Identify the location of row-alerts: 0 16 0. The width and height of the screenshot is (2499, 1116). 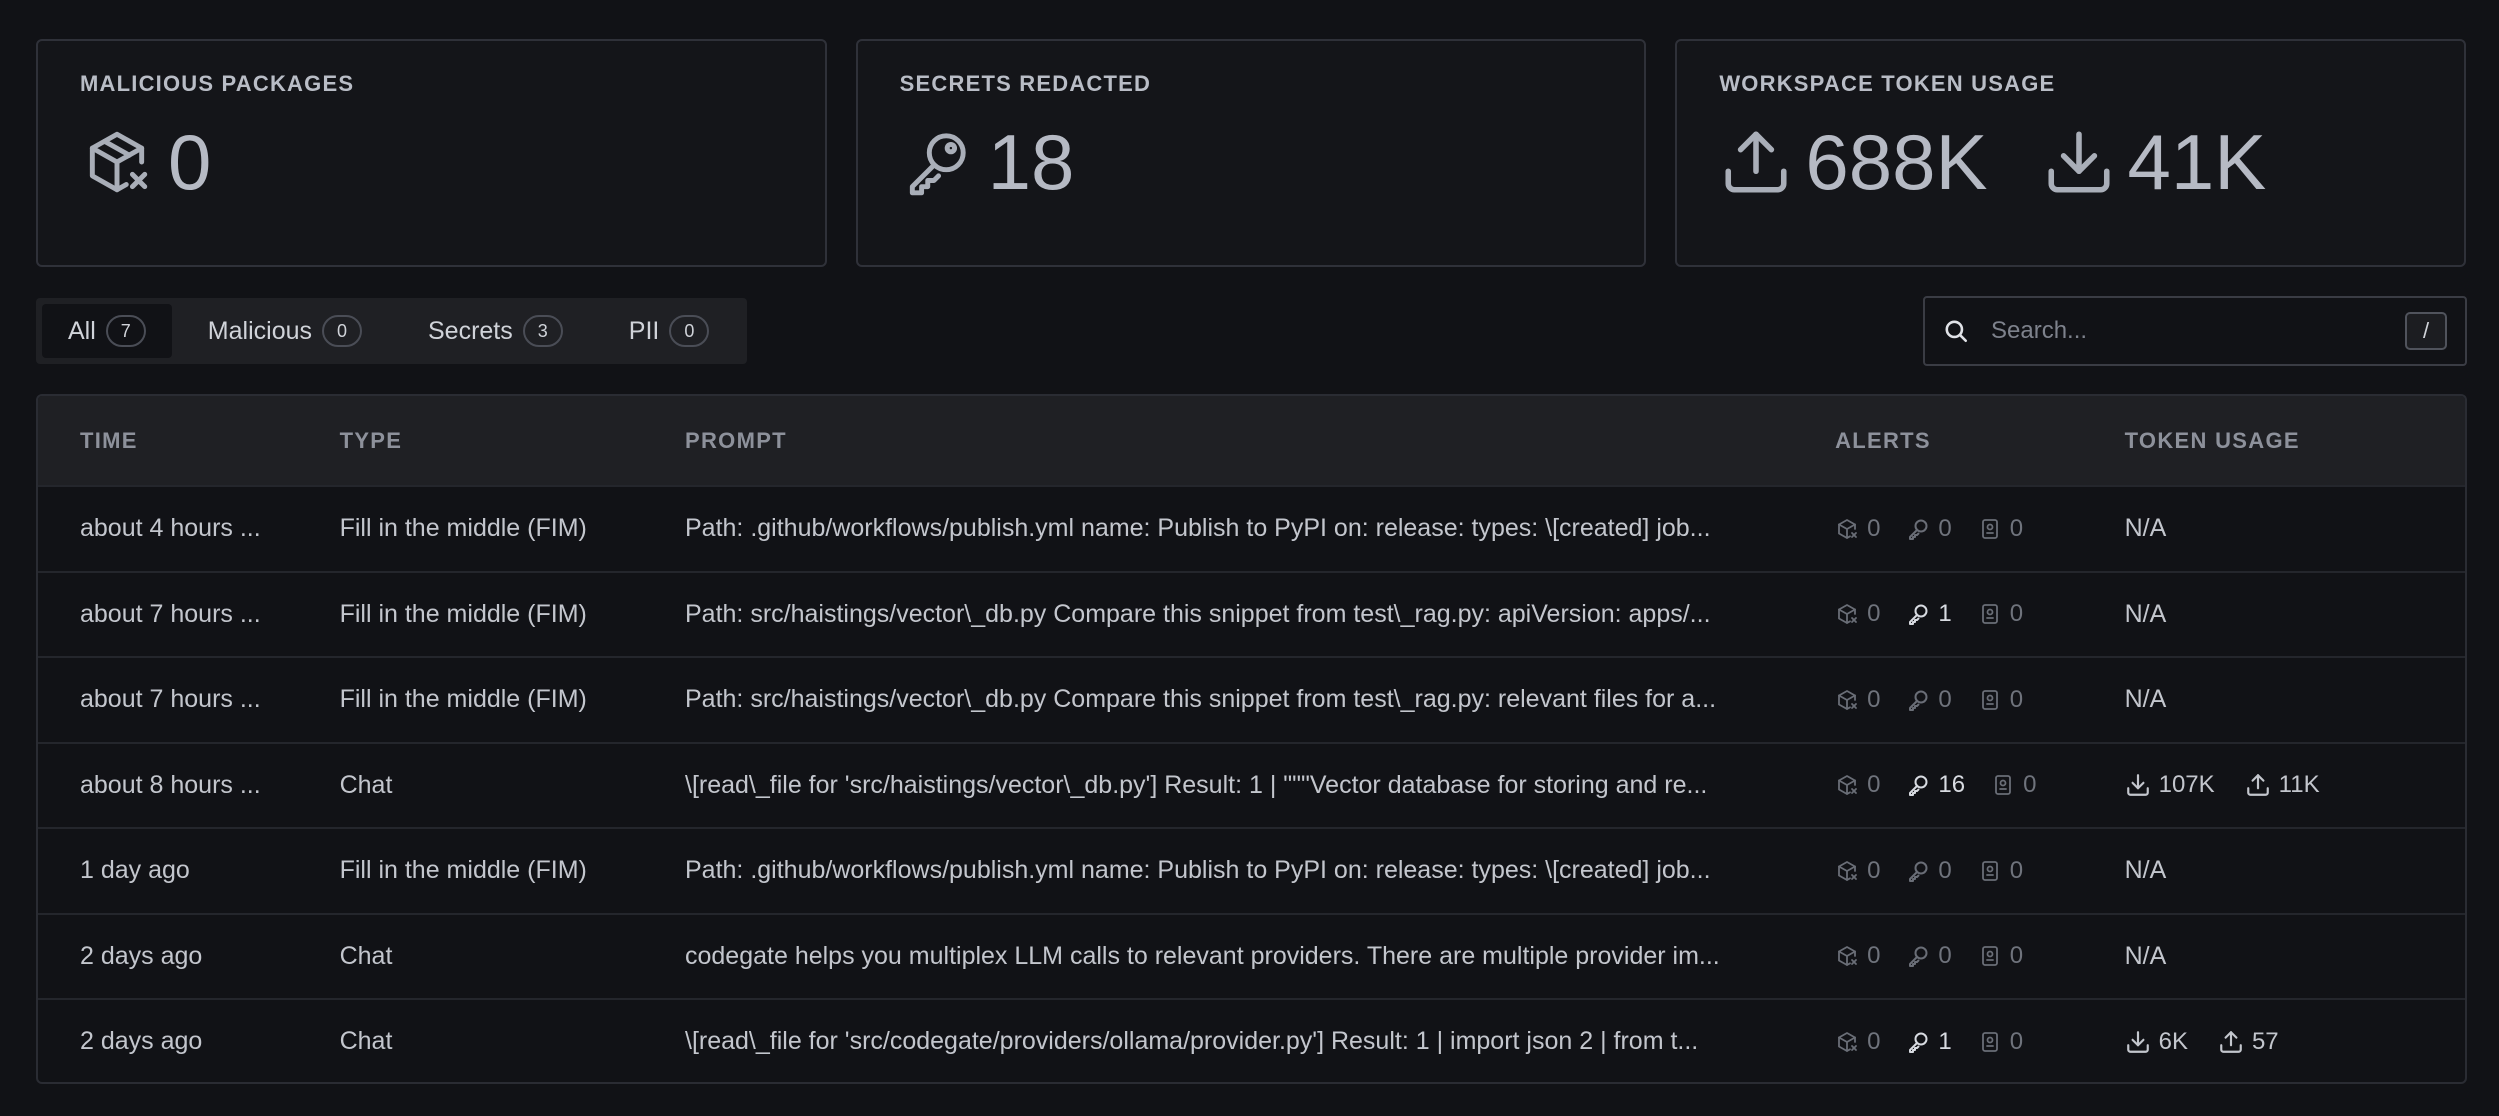
(1965, 785).